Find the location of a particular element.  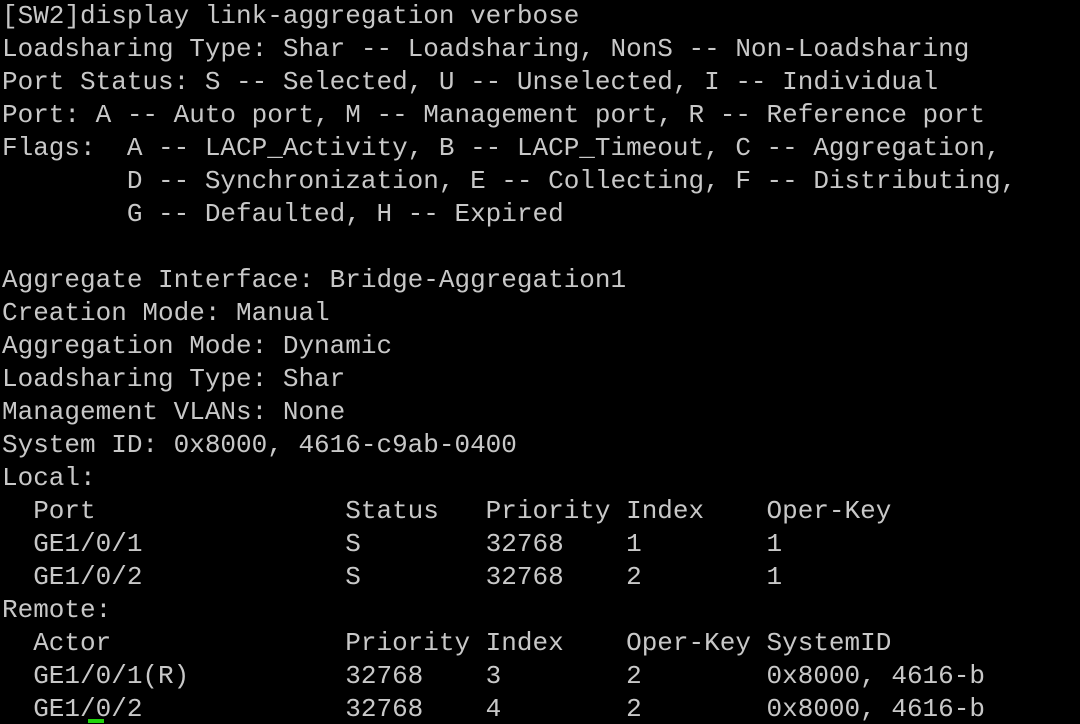

terminal-cursor is located at coordinates (96, 721).